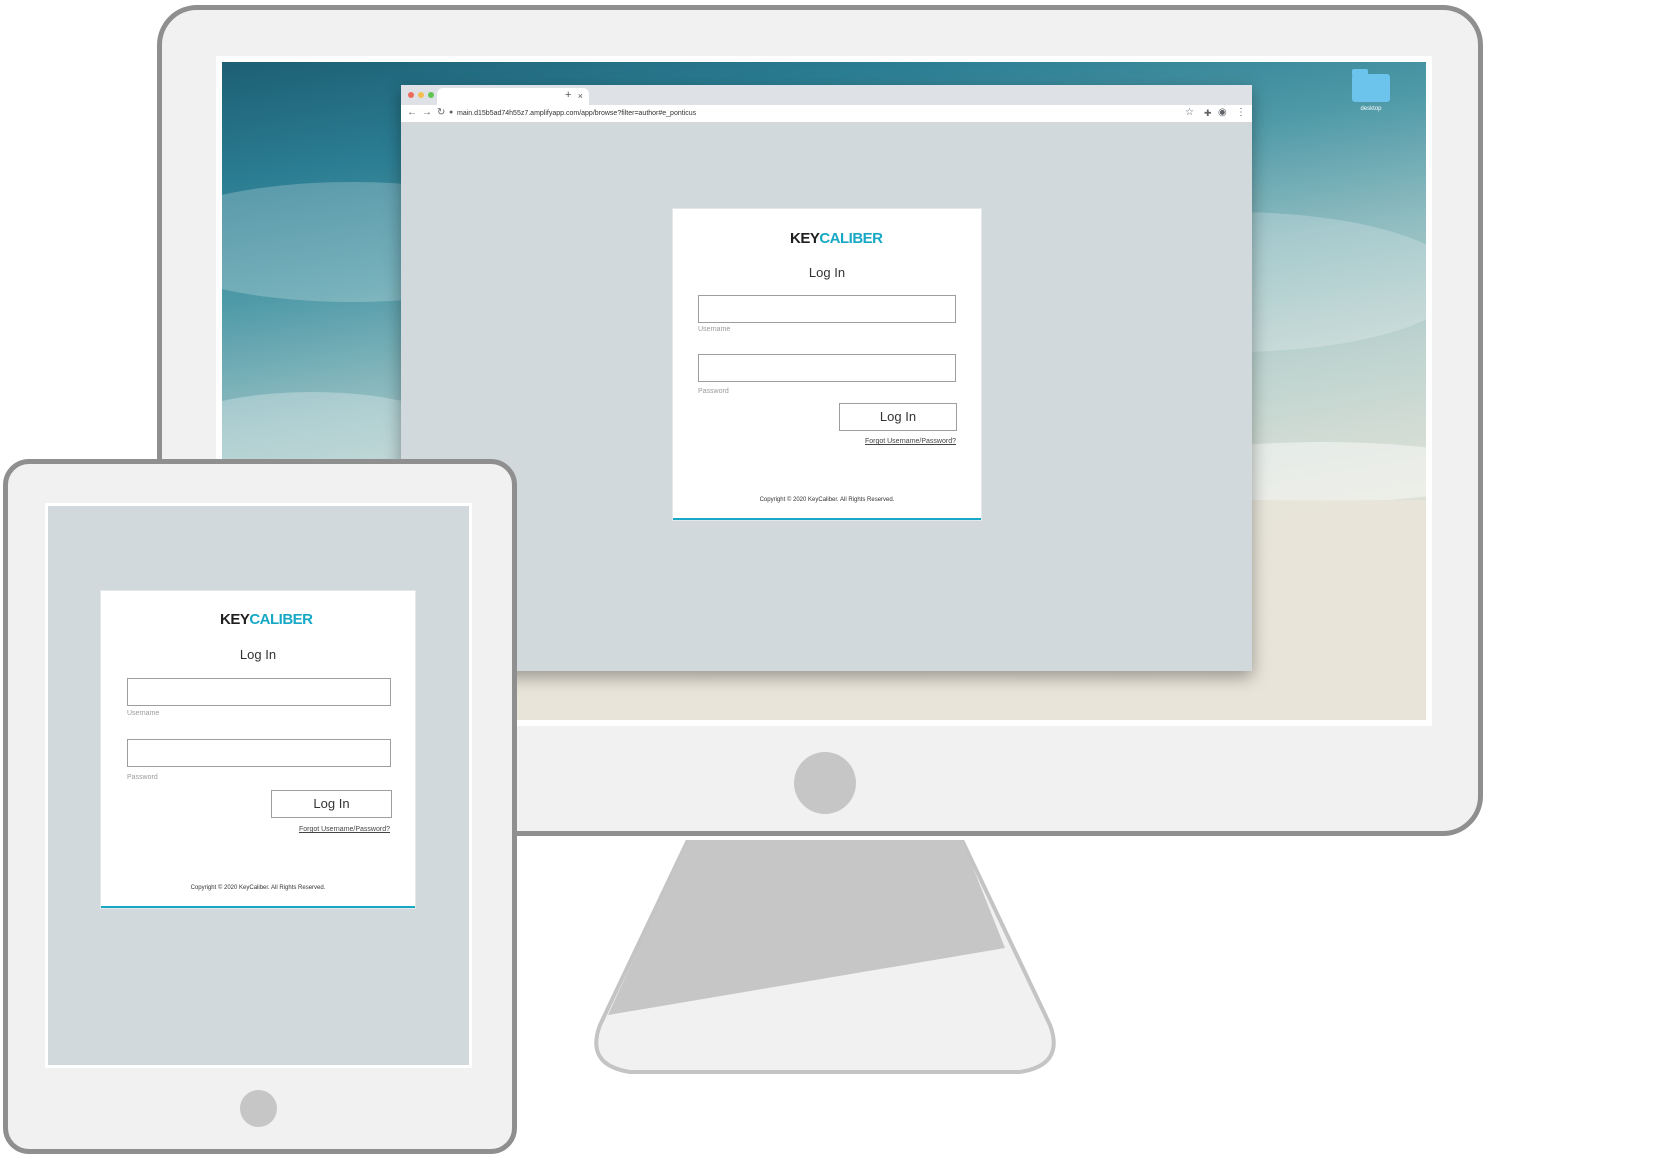  I want to click on close-window-button, so click(411, 95).